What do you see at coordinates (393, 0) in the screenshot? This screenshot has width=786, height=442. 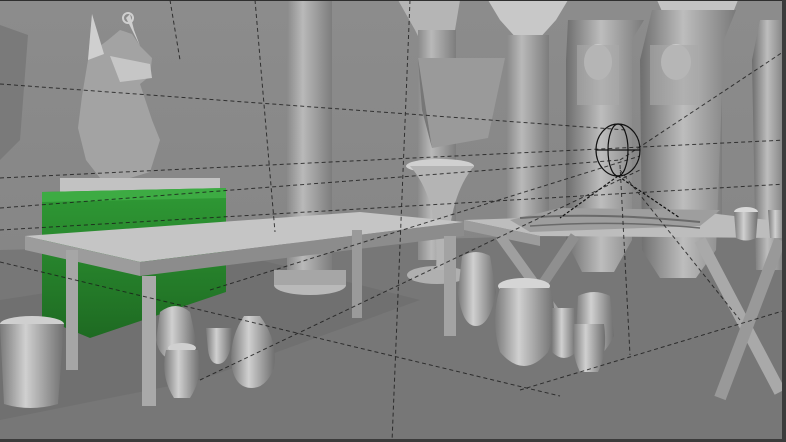 I see `viewport-border-top` at bounding box center [393, 0].